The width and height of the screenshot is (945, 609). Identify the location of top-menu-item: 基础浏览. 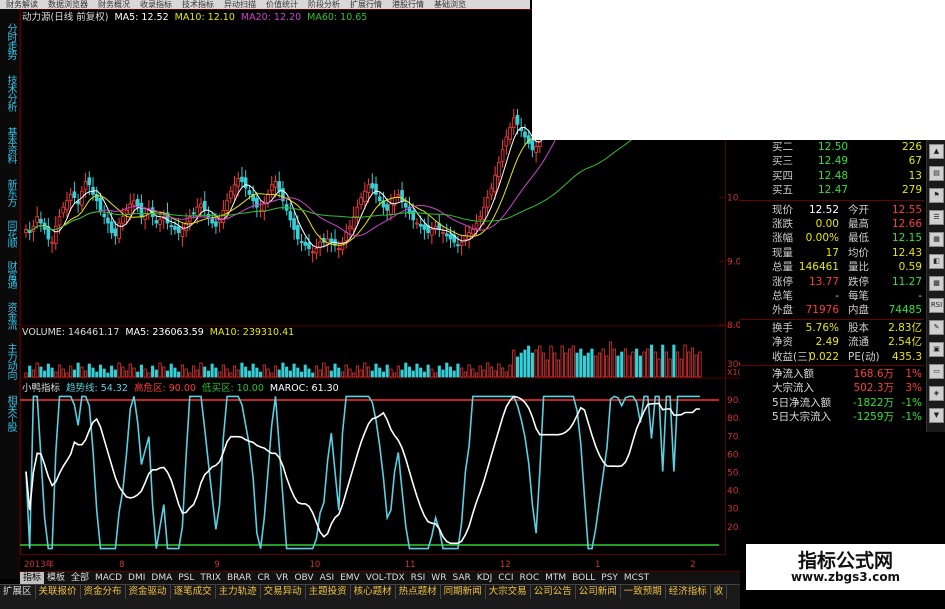
(450, 4).